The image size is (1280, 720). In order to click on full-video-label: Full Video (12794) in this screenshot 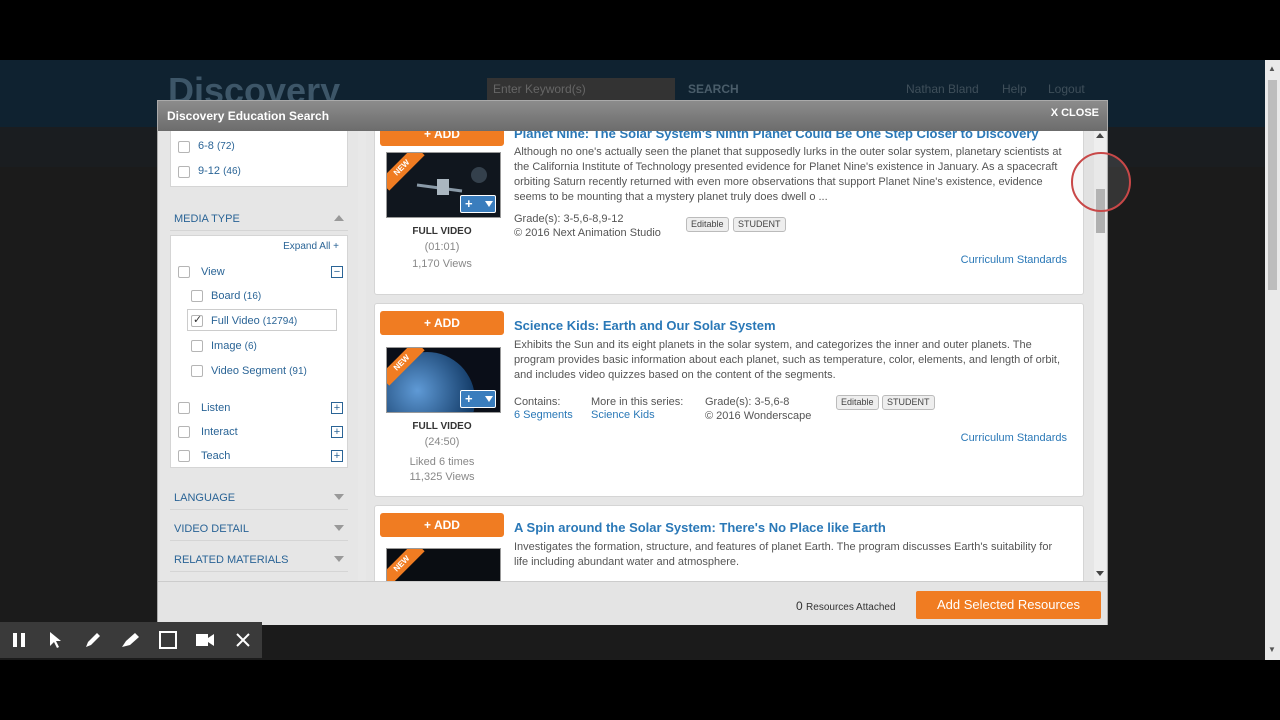, I will do `click(254, 321)`.